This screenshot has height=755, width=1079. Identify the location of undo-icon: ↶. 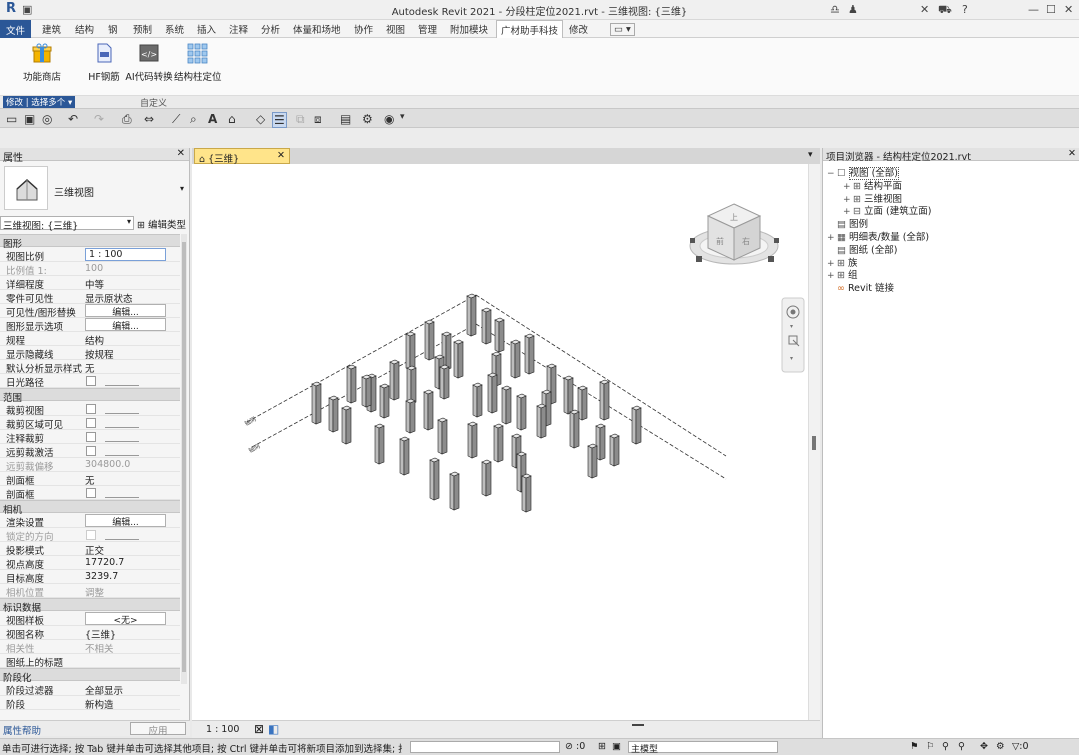
(73, 119).